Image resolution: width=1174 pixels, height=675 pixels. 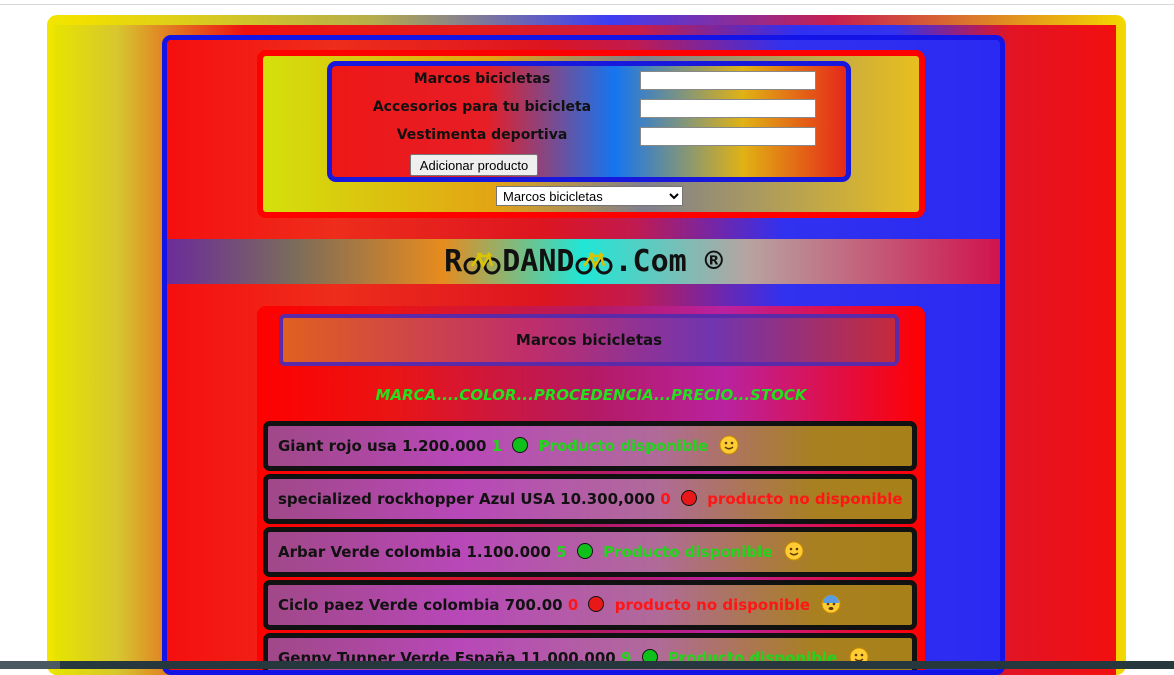 I want to click on label-frames: Marcos bicicletas, so click(x=482, y=79).